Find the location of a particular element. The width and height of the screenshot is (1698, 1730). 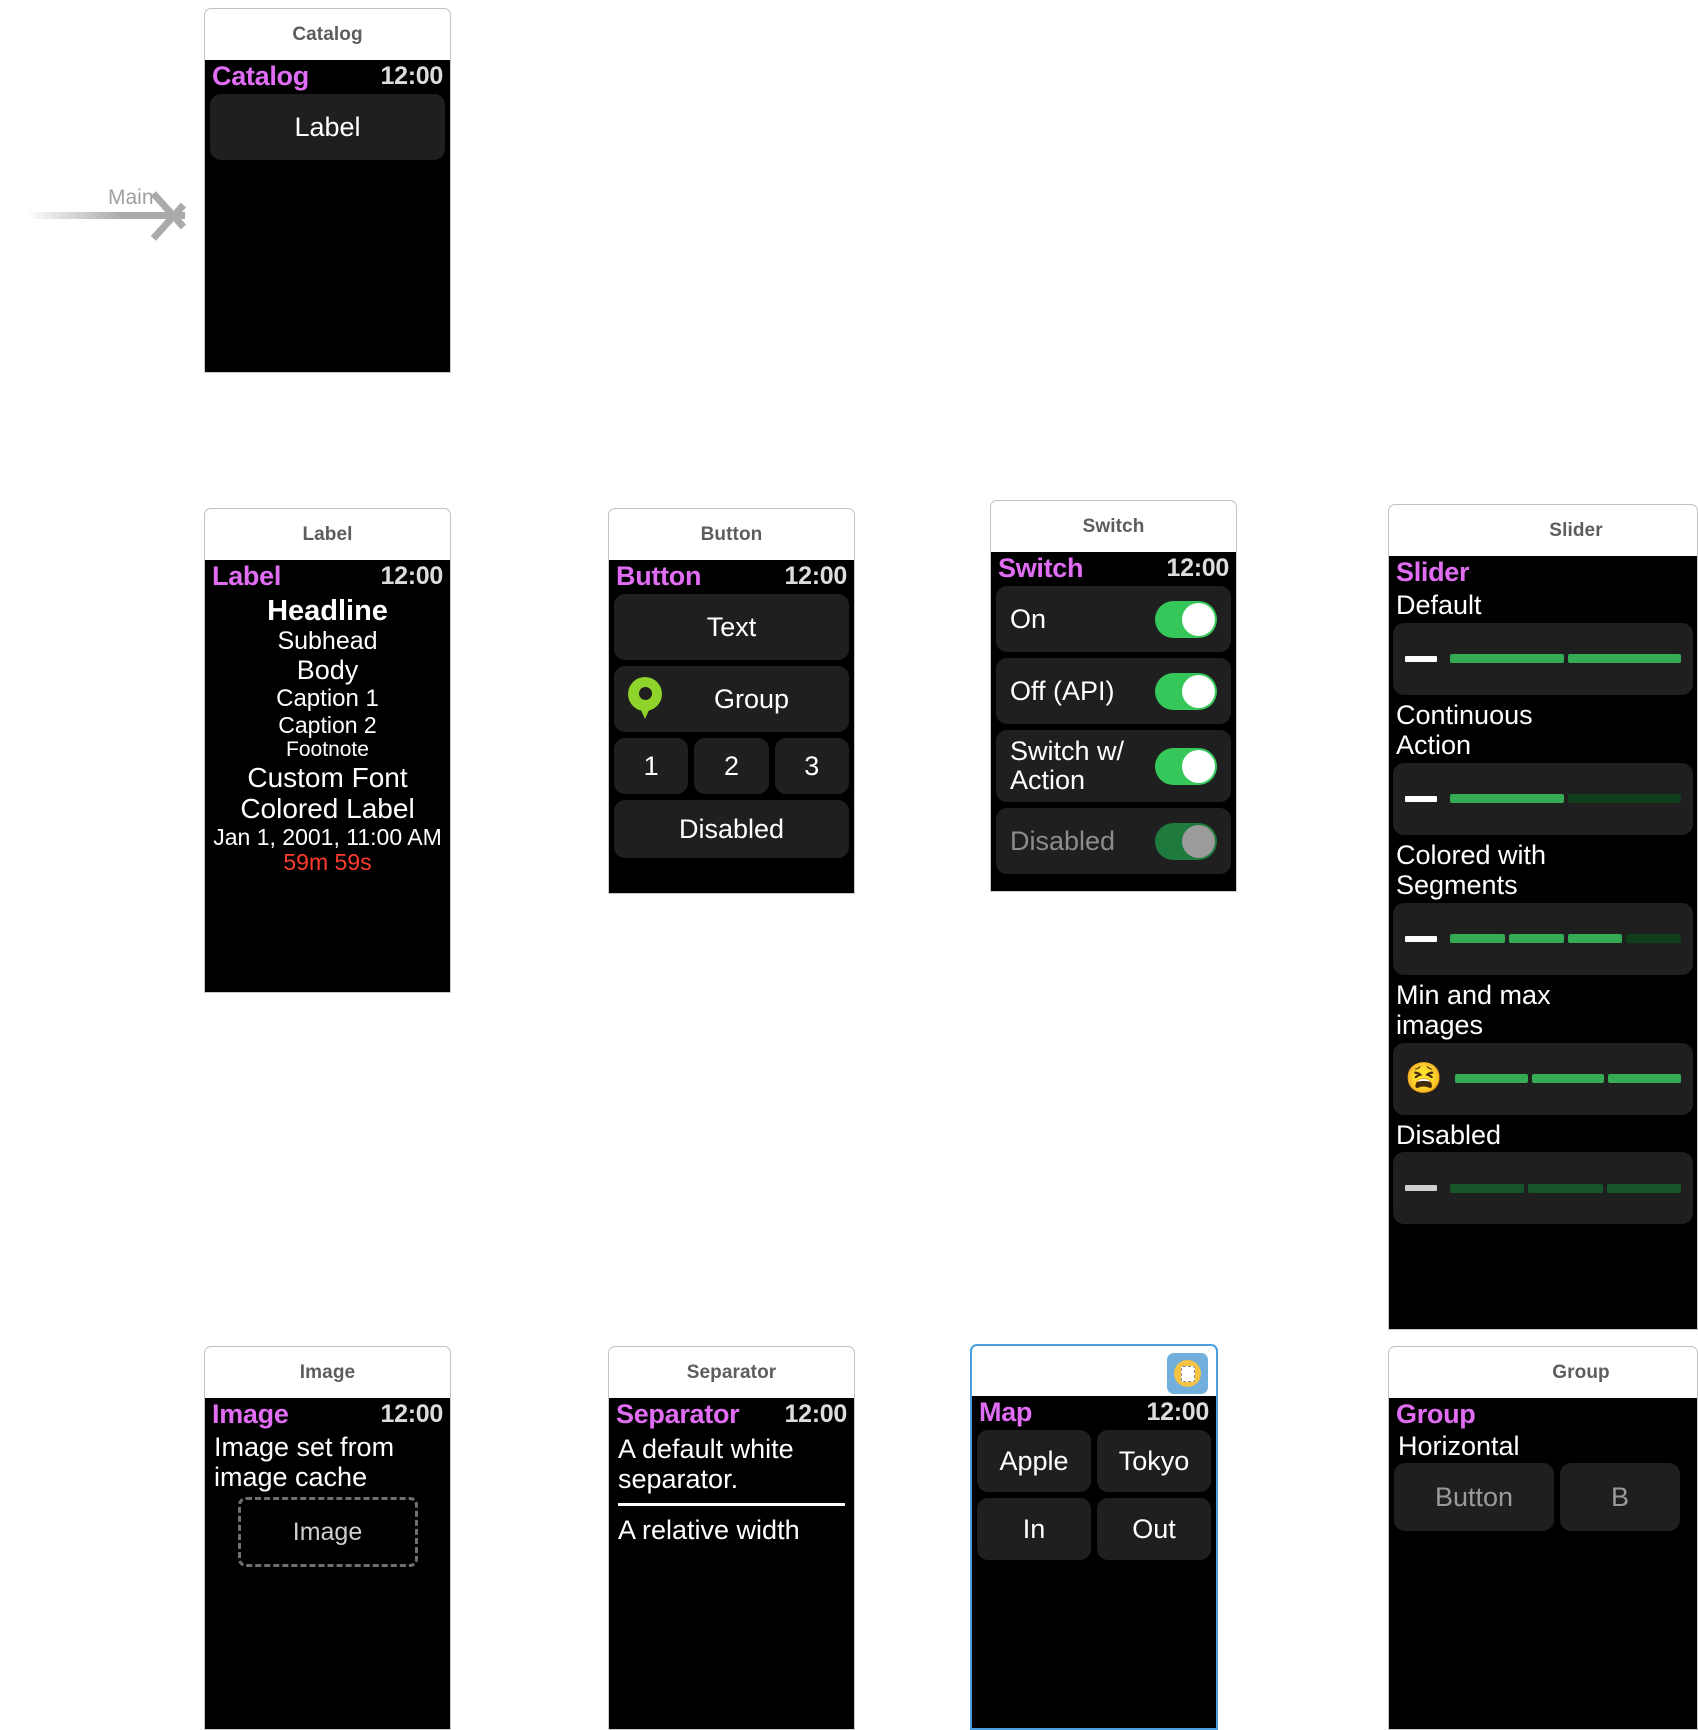

slider-minmax-track is located at coordinates (1568, 1079).